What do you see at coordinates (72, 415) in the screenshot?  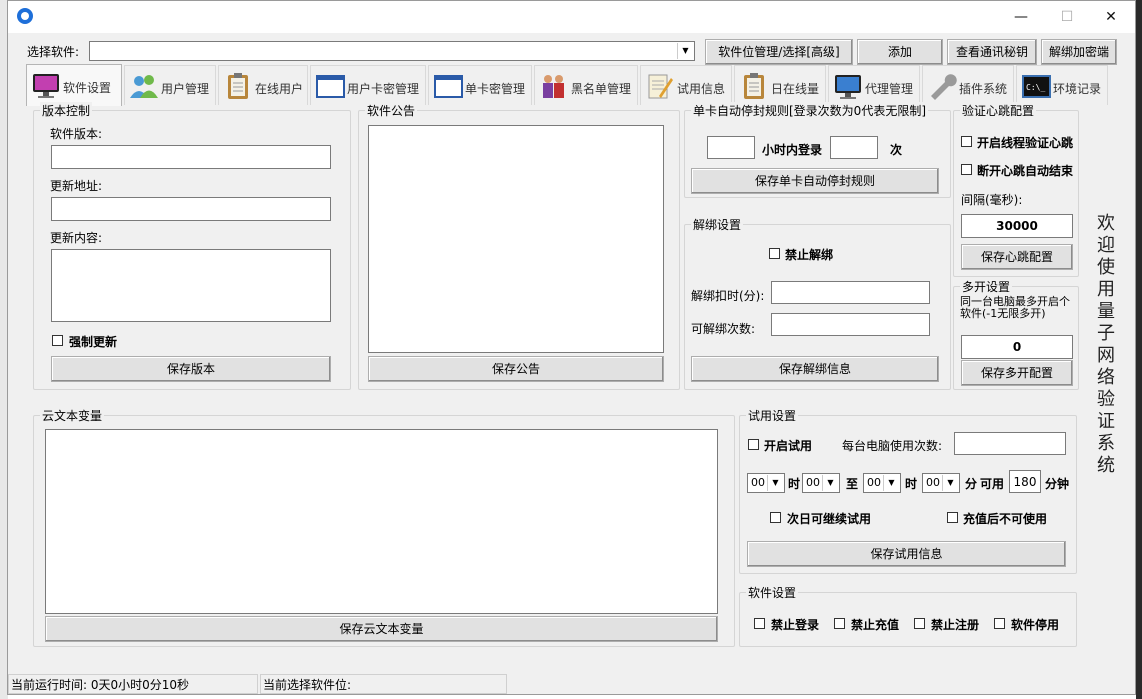 I see `group-title: 云文本变量` at bounding box center [72, 415].